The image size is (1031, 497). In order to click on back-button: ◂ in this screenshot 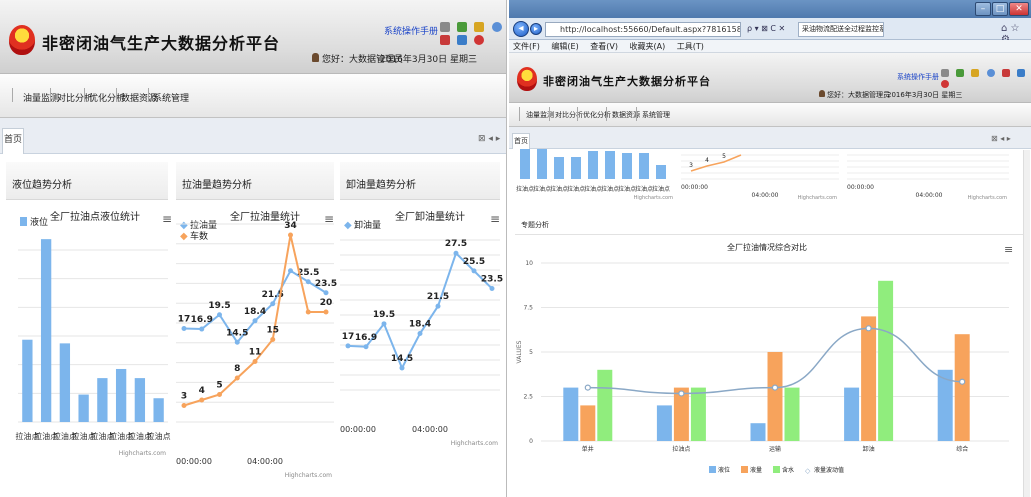, I will do `click(521, 29)`.